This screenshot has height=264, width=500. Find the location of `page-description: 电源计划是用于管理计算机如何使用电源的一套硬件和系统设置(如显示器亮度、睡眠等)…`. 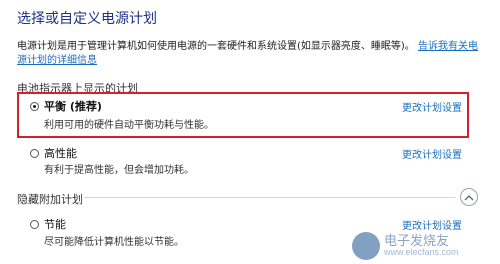

page-description: 电源计划是用于管理计算机如何使用电源的一套硬件和系统设置(如显示器亮度、睡眠等)… is located at coordinates (249, 54).